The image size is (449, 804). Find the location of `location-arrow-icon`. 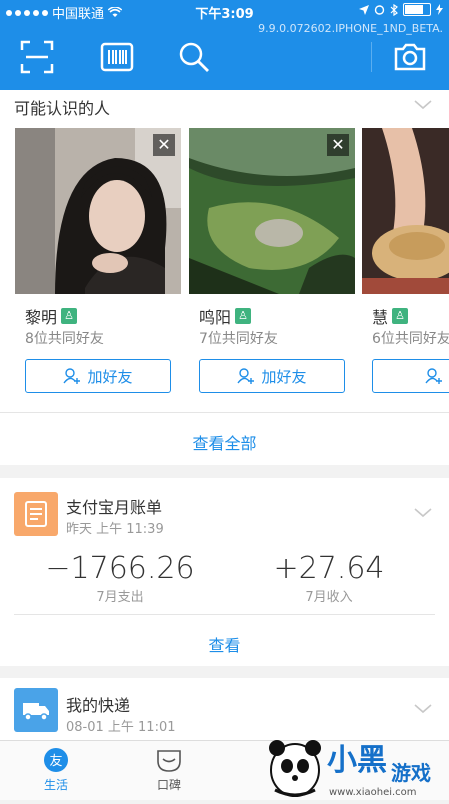

location-arrow-icon is located at coordinates (364, 9).